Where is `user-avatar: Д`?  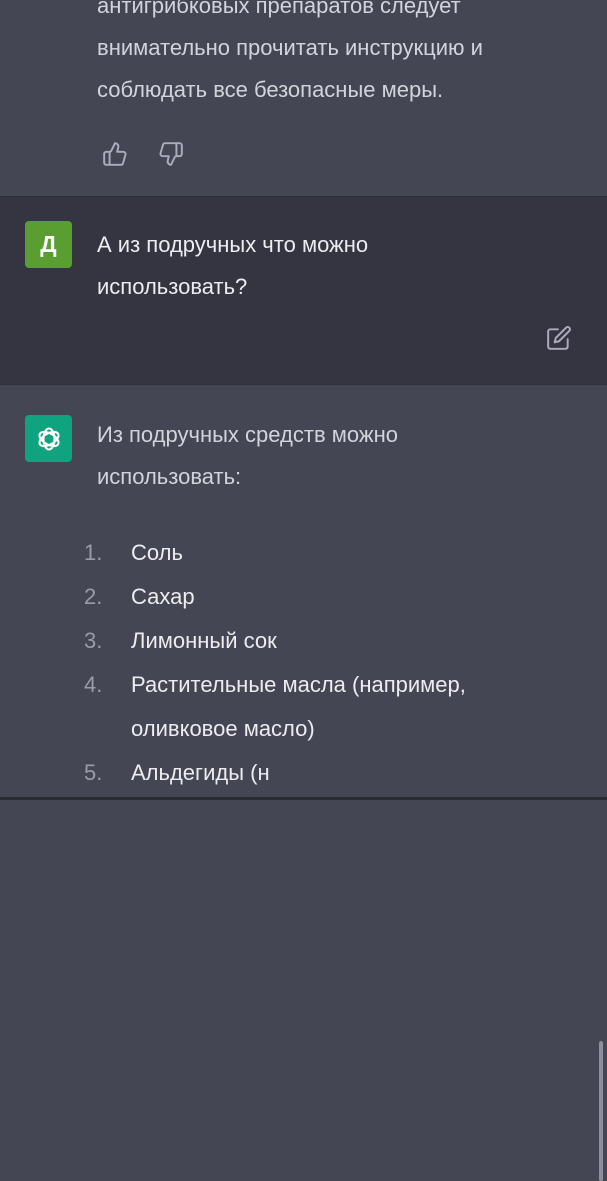 user-avatar: Д is located at coordinates (48, 244).